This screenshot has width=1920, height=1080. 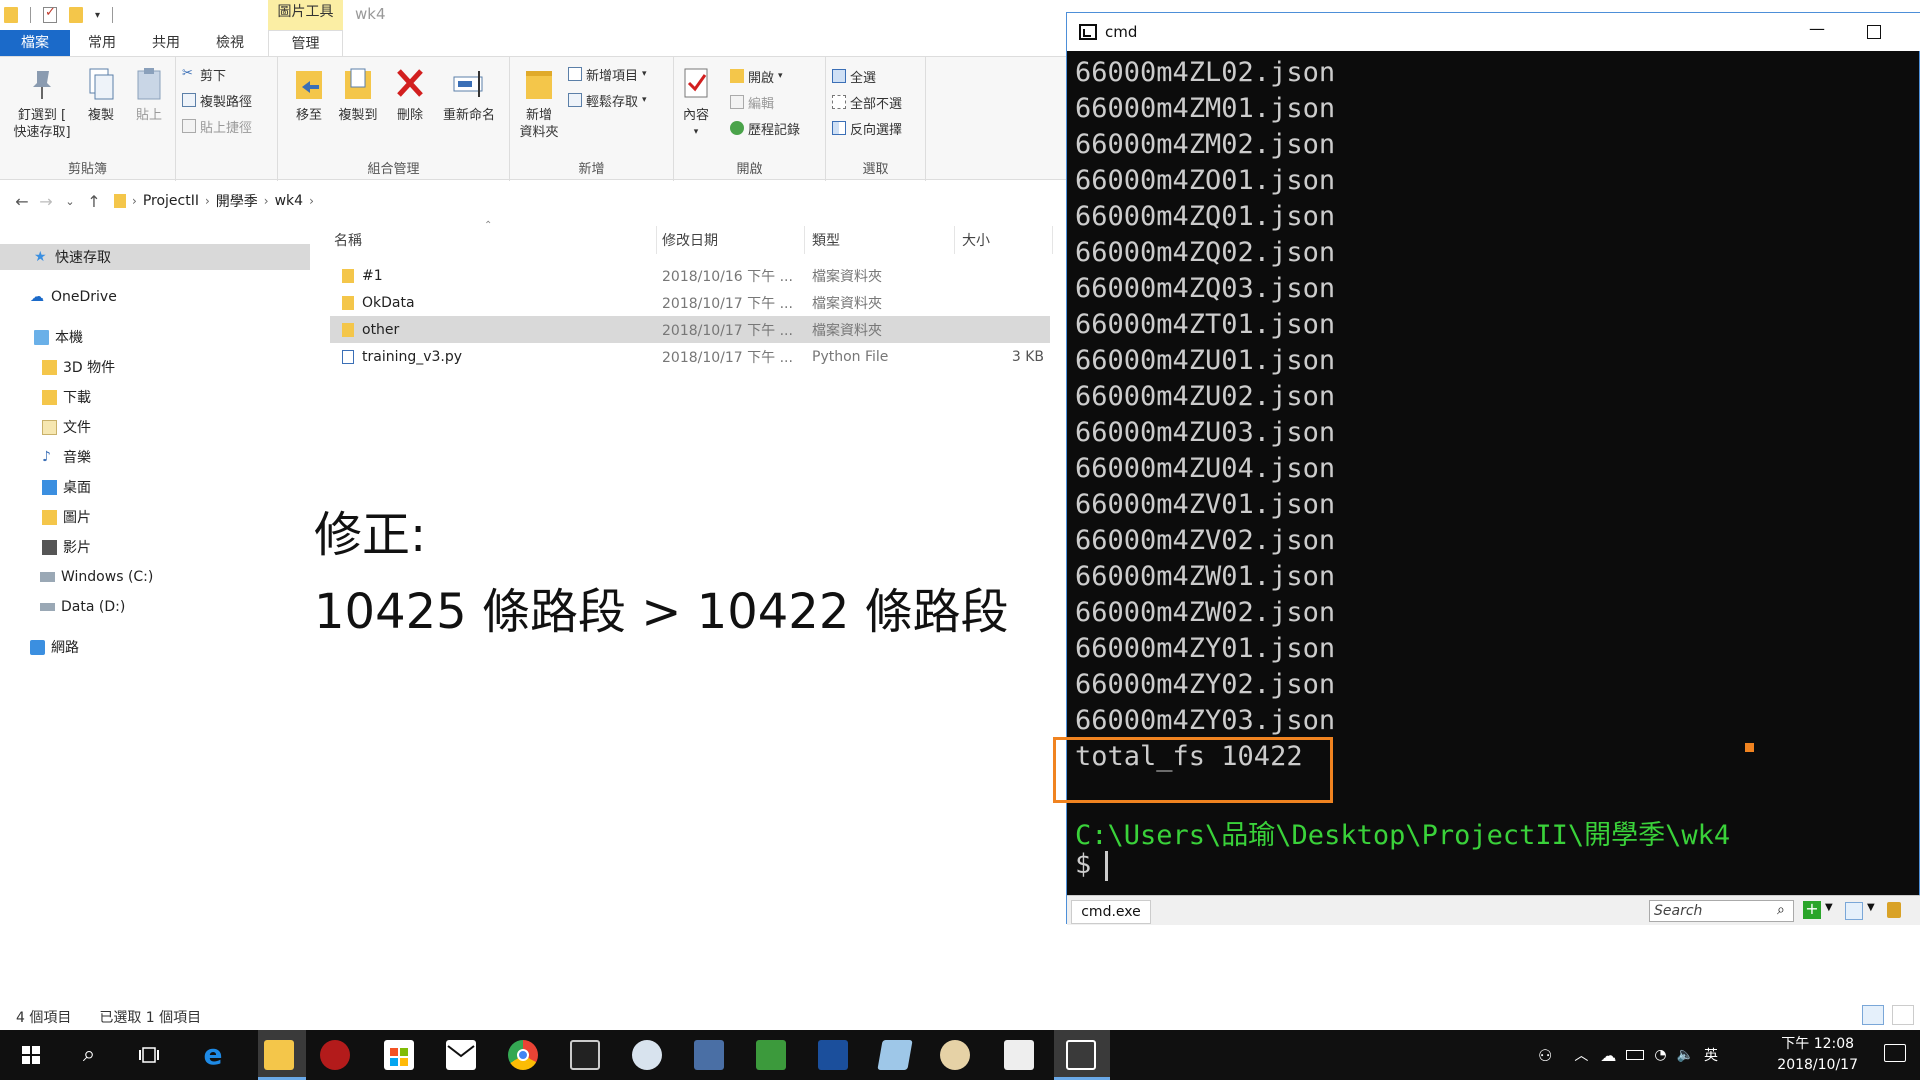 I want to click on column-header-modified: 修改日期, so click(x=690, y=240).